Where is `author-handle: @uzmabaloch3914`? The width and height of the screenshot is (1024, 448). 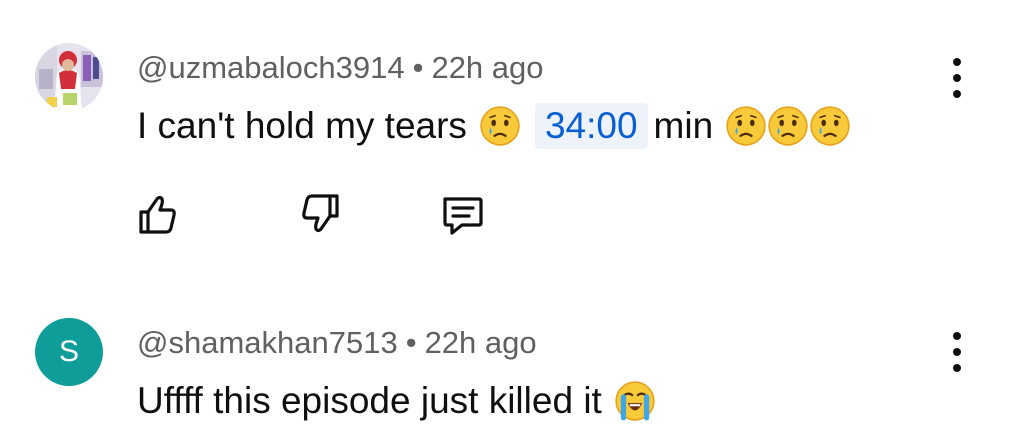
author-handle: @uzmabaloch3914 is located at coordinates (271, 67).